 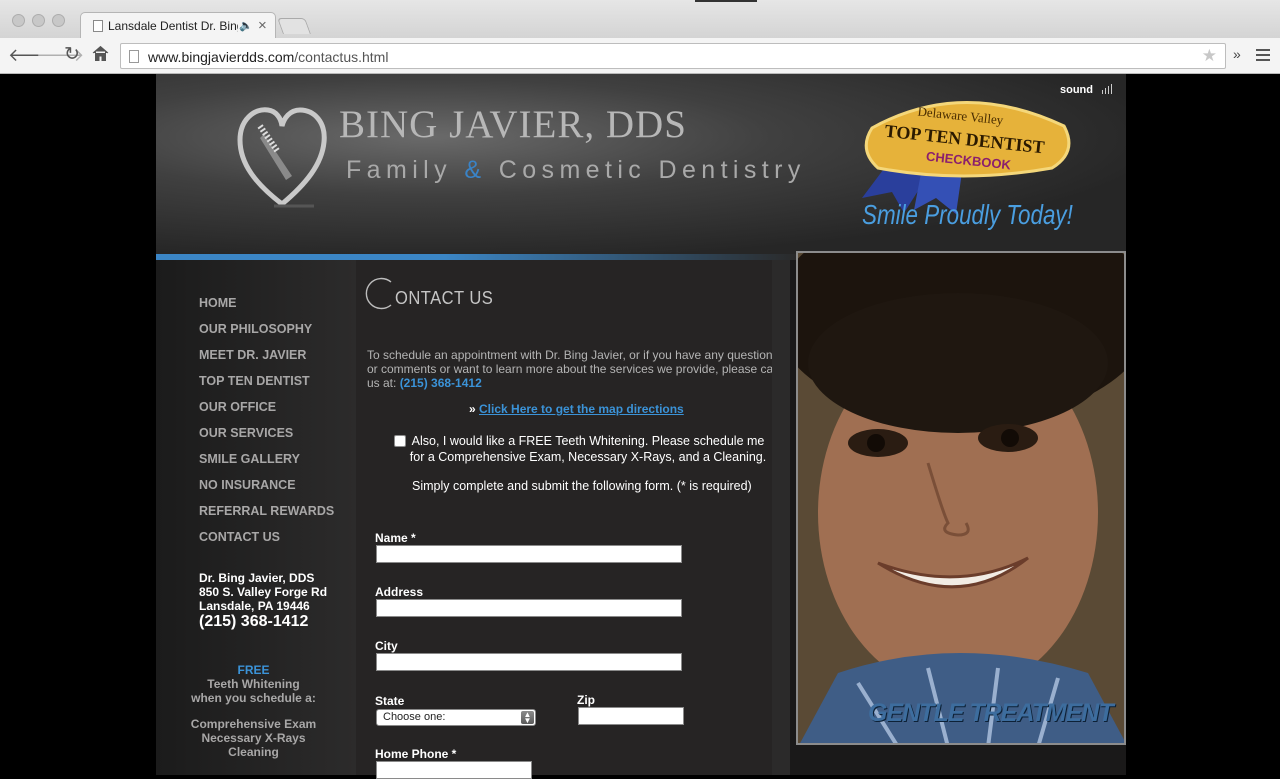 I want to click on address-input, so click(x=529, y=608).